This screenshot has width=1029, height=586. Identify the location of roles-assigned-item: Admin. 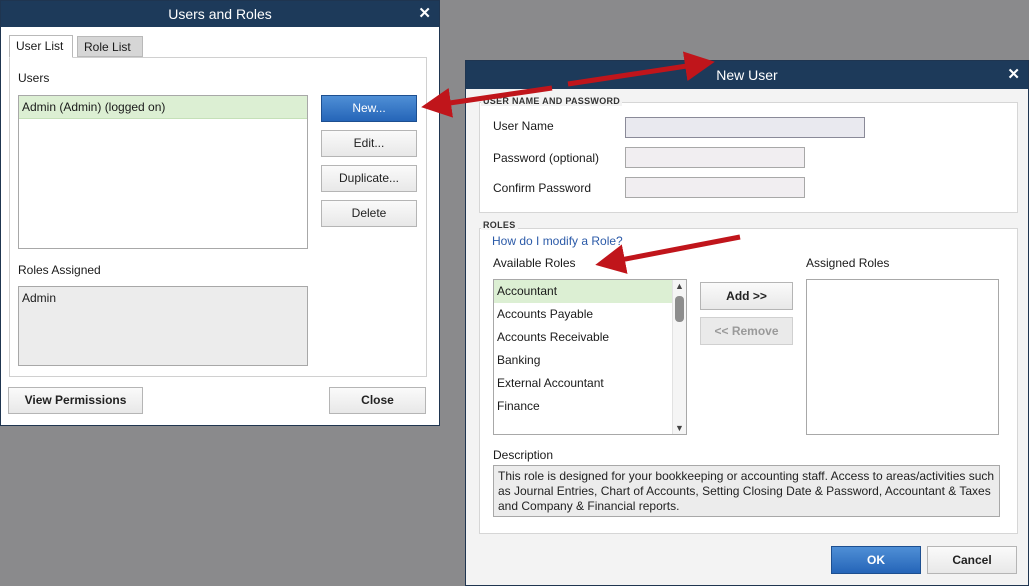
(39, 298).